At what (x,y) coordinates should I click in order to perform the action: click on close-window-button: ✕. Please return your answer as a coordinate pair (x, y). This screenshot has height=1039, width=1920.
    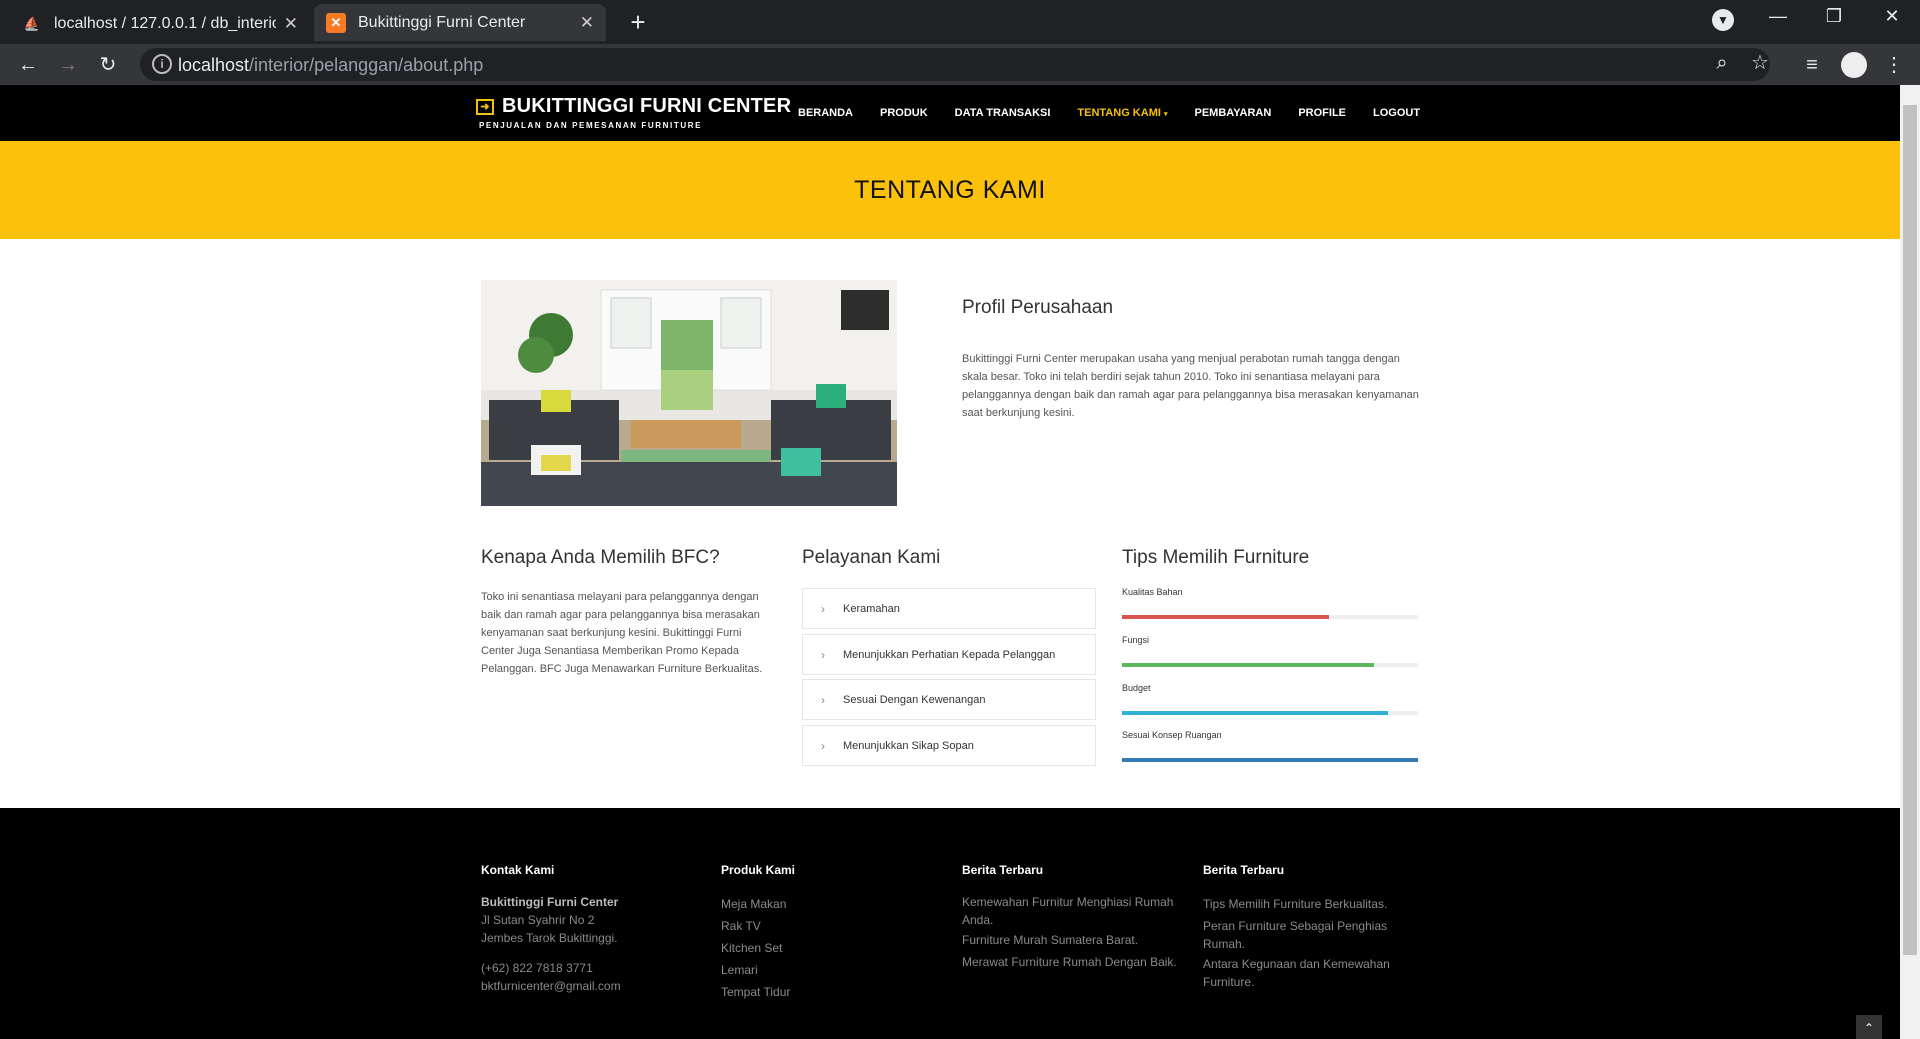
    Looking at the image, I should click on (1892, 16).